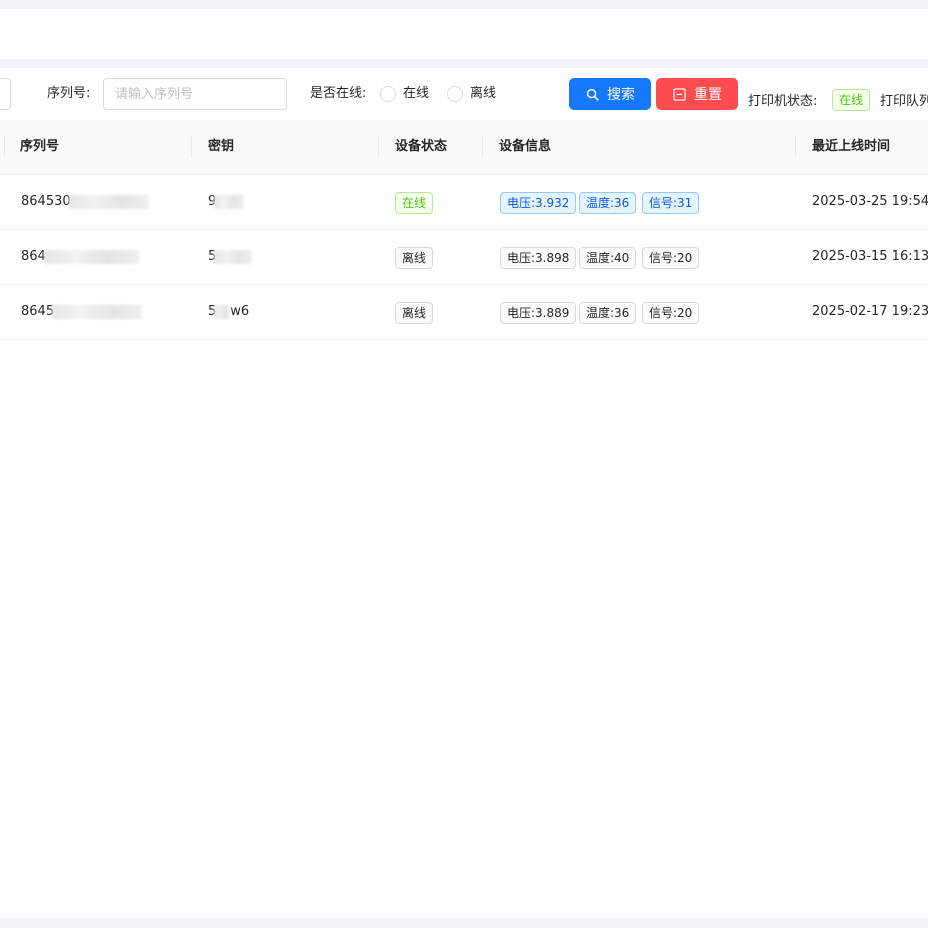  What do you see at coordinates (708, 95) in the screenshot?
I see `reset-button-label: 重置` at bounding box center [708, 95].